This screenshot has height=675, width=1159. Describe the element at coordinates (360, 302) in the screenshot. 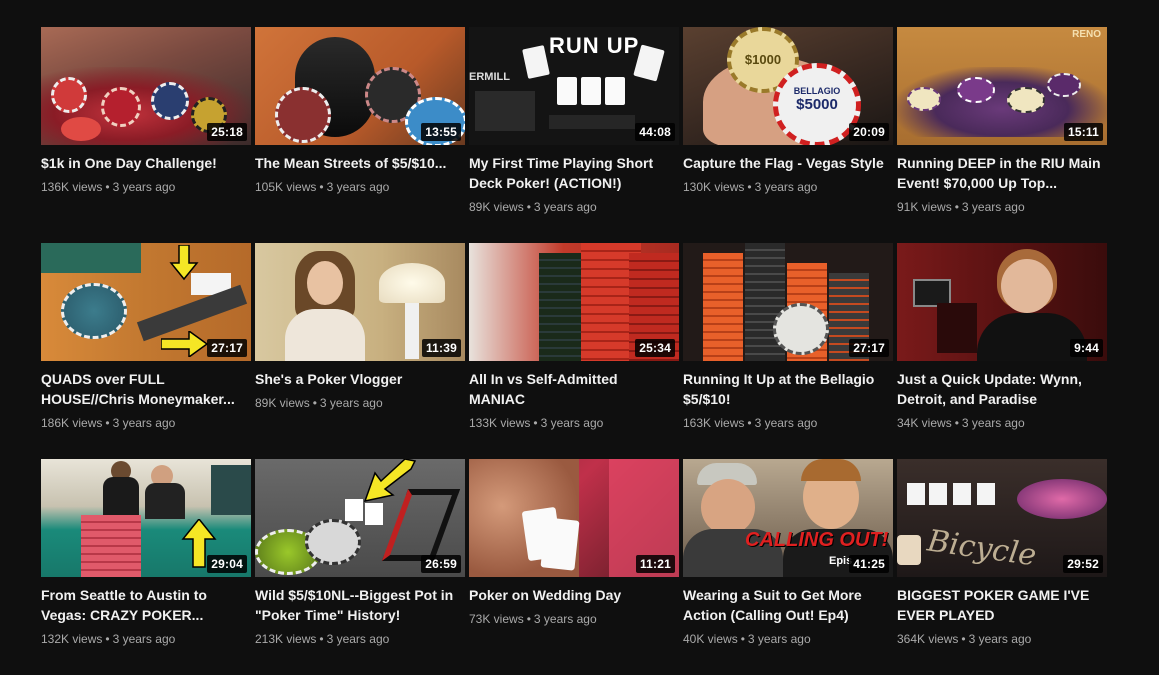

I see `video-thumbnail: 11:39` at that location.